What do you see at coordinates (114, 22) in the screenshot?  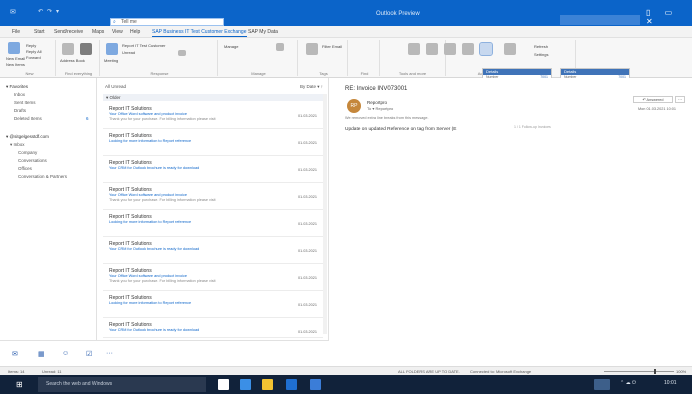 I see `search-icon: ⌕` at bounding box center [114, 22].